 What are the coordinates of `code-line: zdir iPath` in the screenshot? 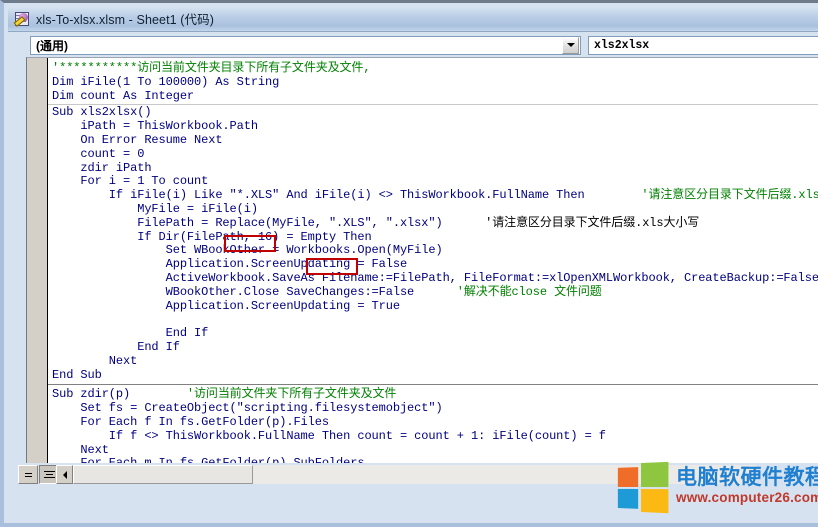 It's located at (435, 168).